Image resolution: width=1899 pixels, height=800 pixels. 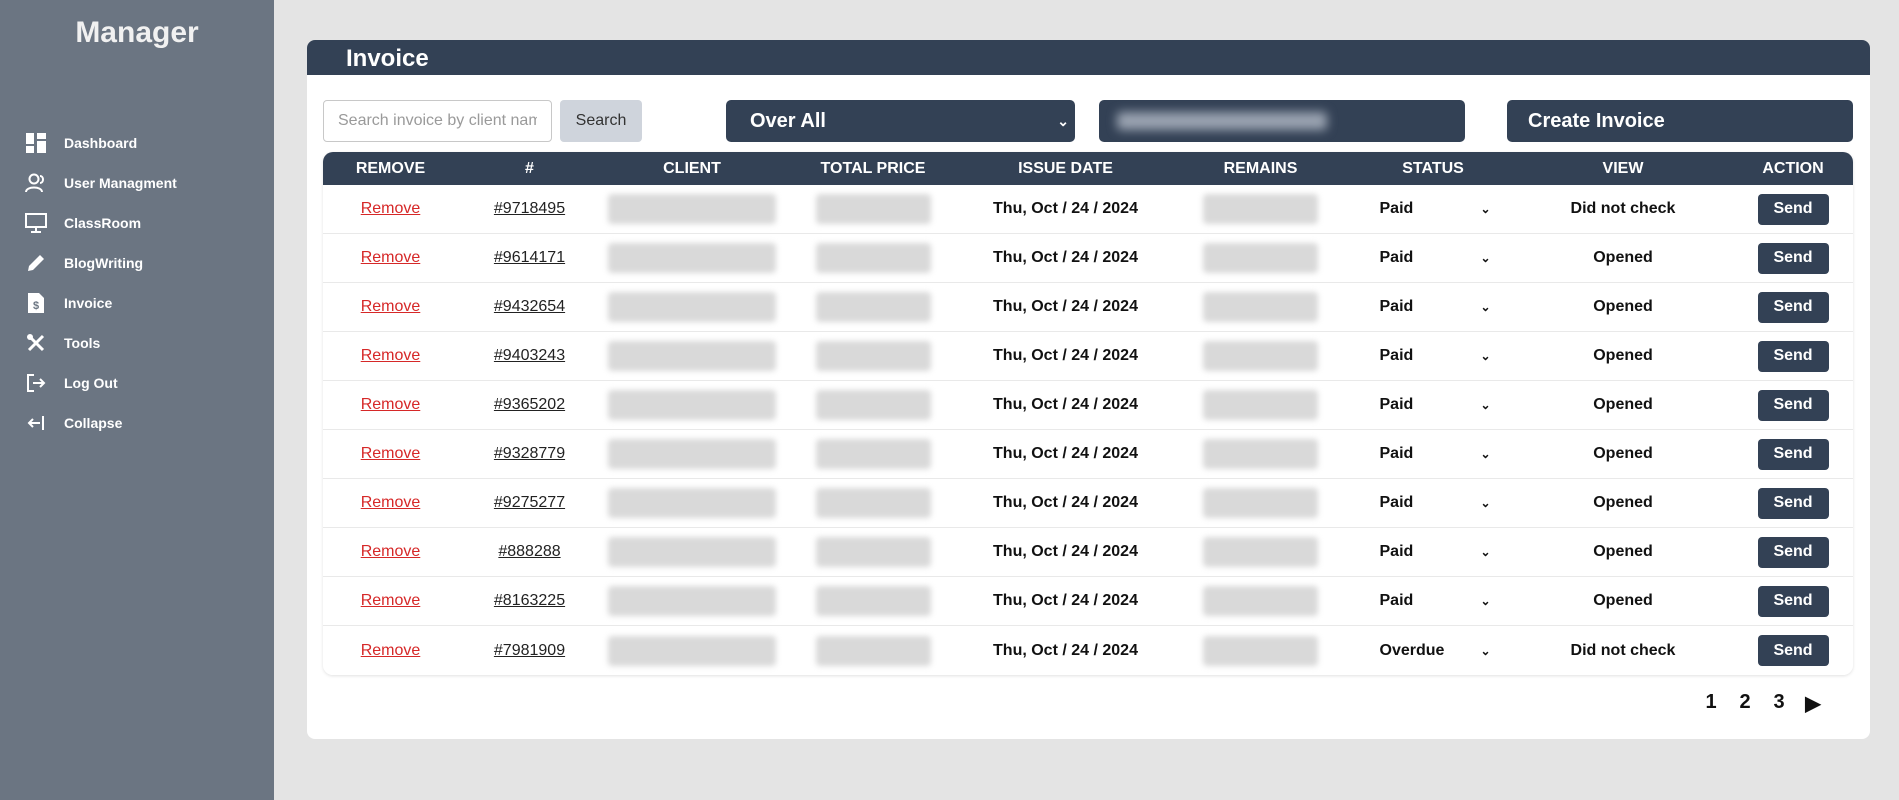 I want to click on remains-cell, so click(x=1260, y=405).